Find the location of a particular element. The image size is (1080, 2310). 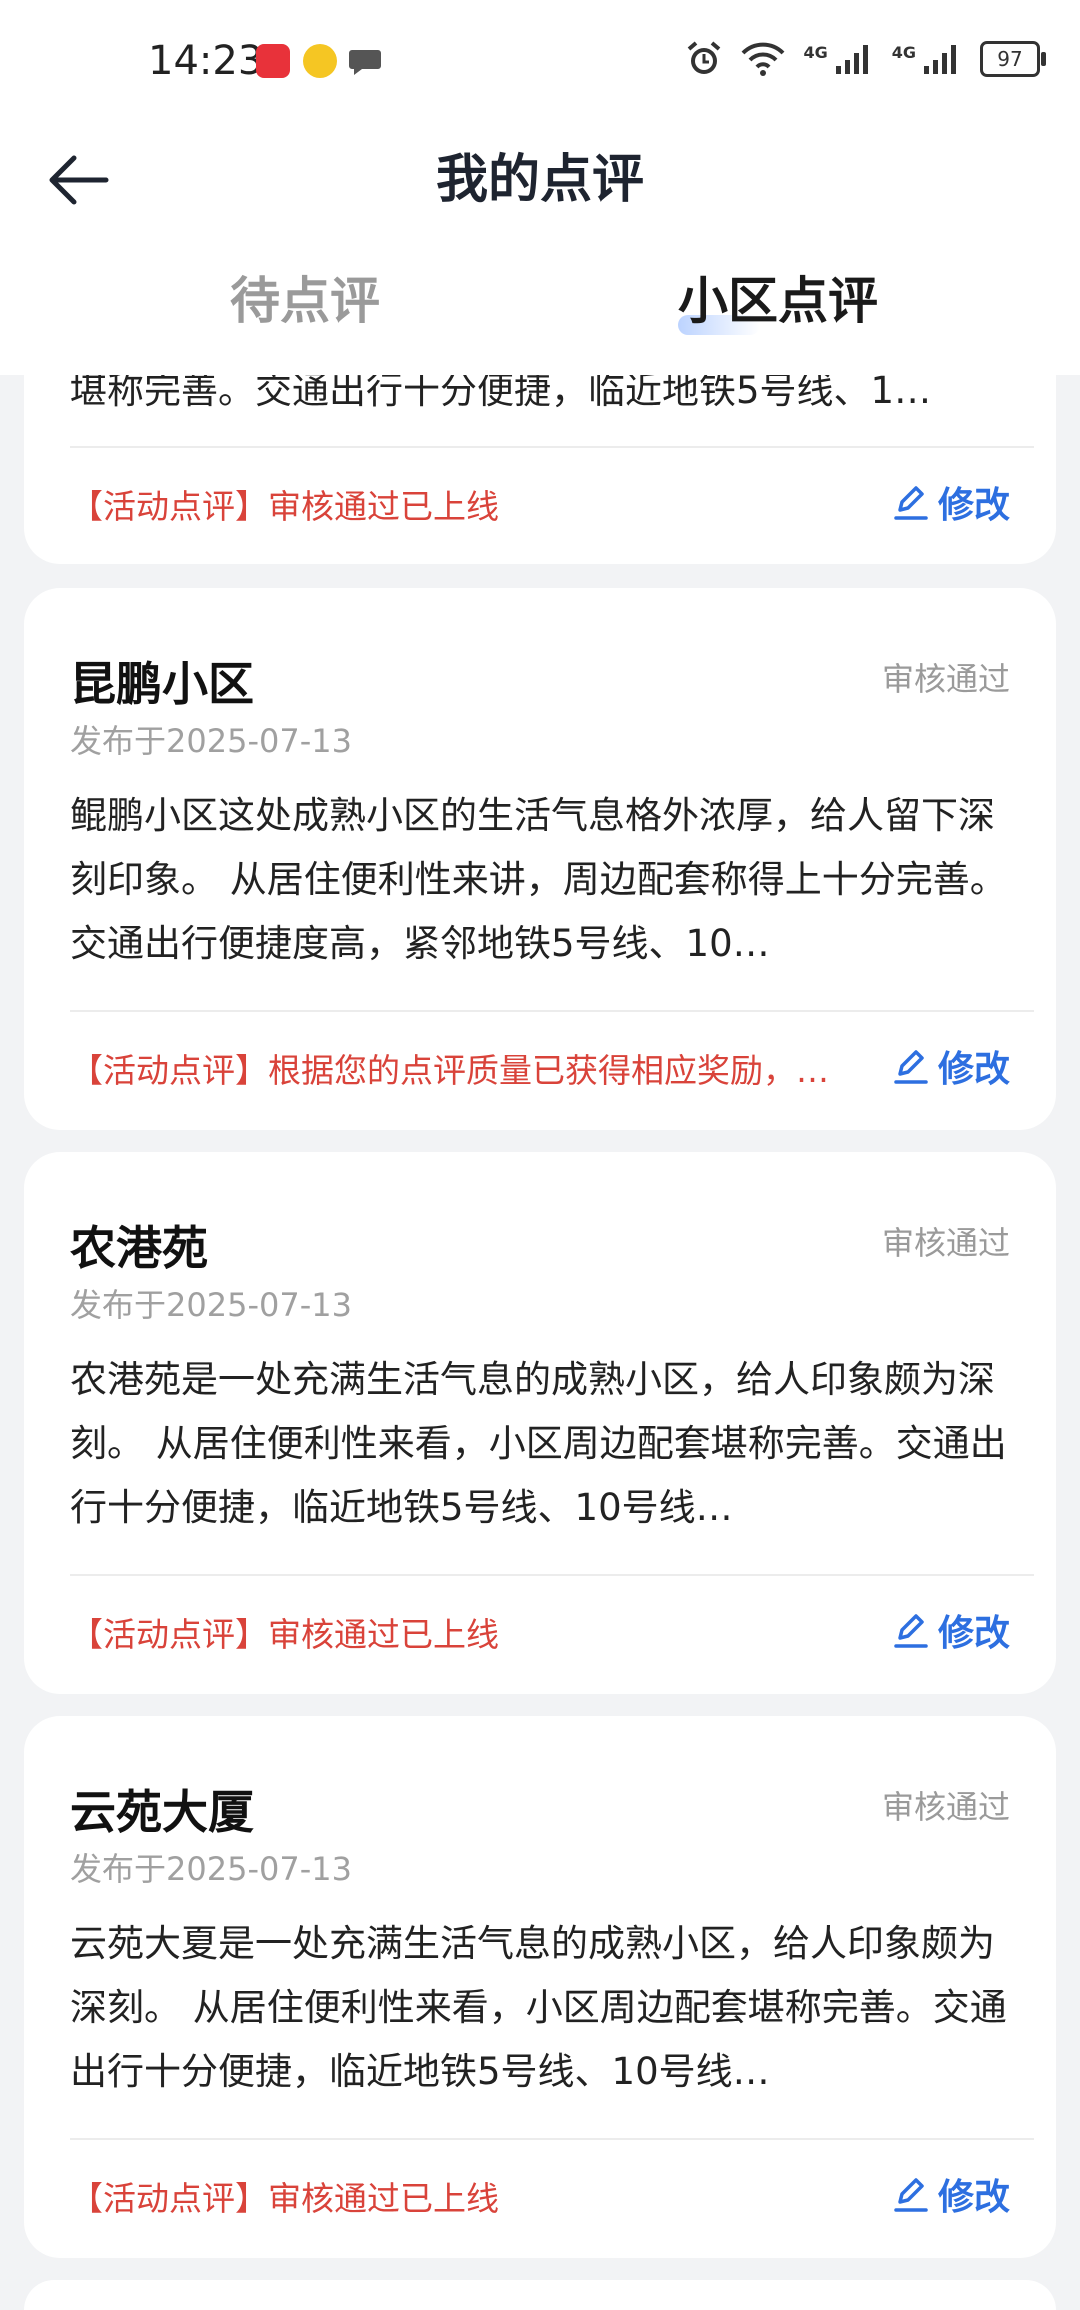

community-name: 昆鹏小区 is located at coordinates (162, 684).